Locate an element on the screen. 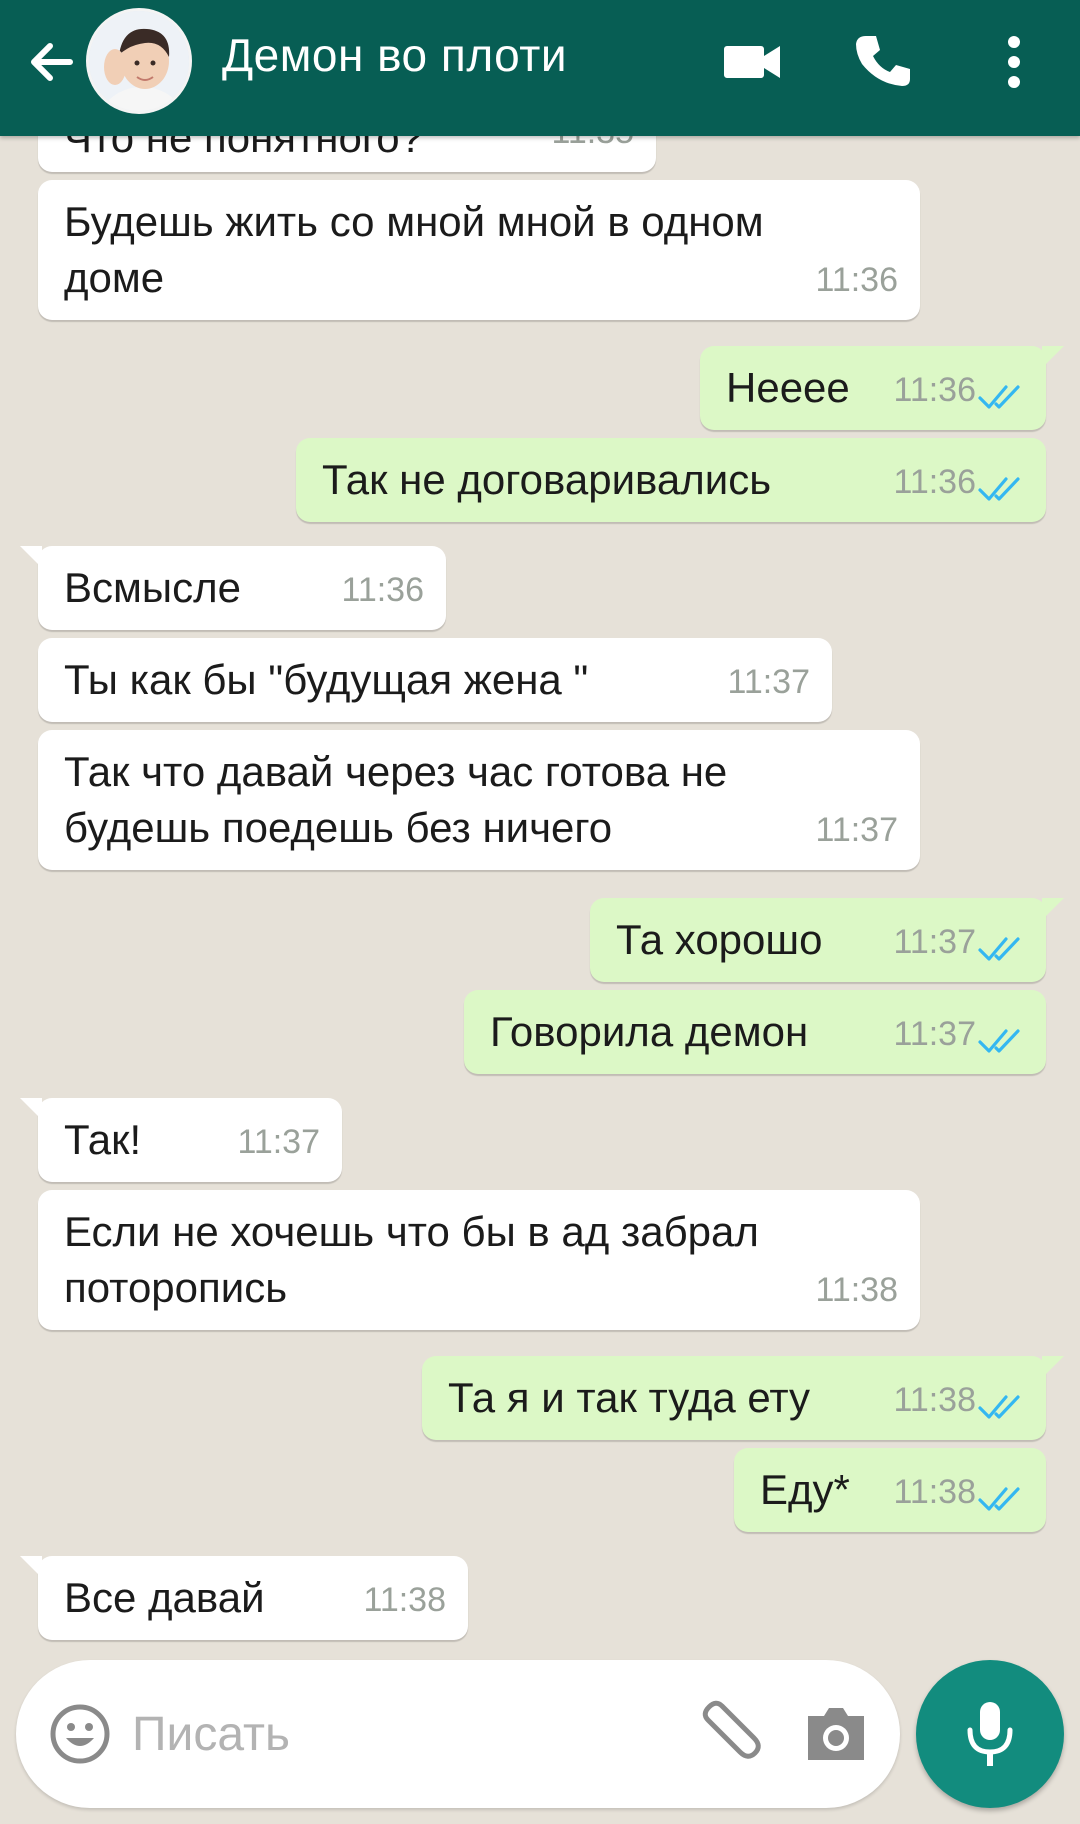 The width and height of the screenshot is (1080, 1824). message-text: Та хорошо is located at coordinates (719, 940).